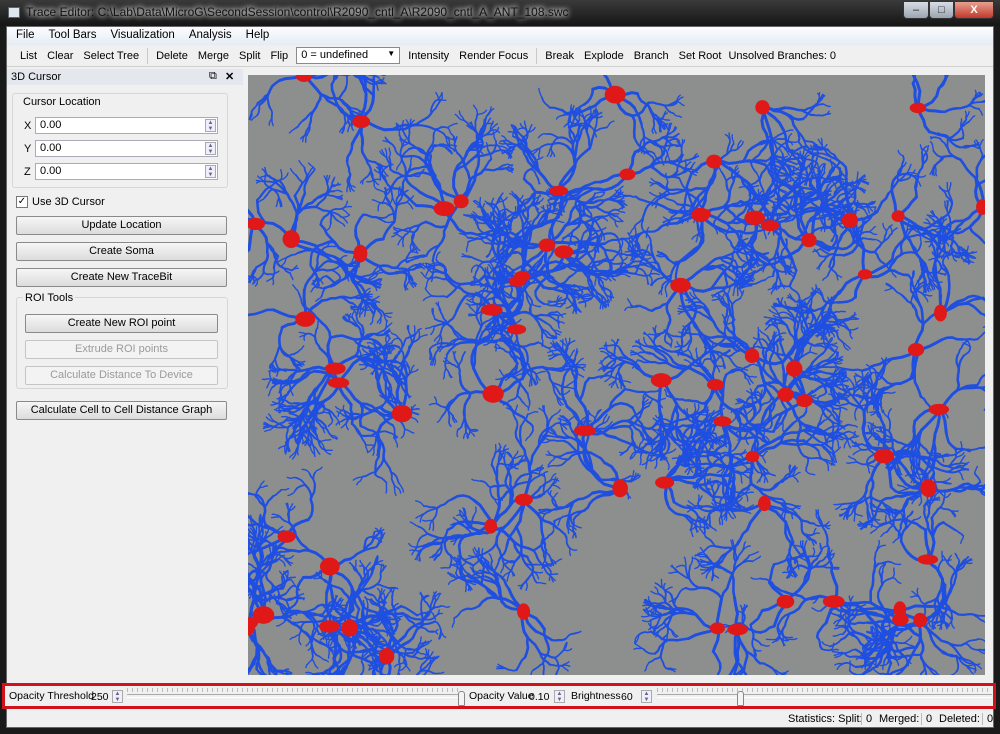 Image resolution: width=1000 pixels, height=734 pixels. What do you see at coordinates (559, 56) in the screenshot?
I see `break-button: Break` at bounding box center [559, 56].